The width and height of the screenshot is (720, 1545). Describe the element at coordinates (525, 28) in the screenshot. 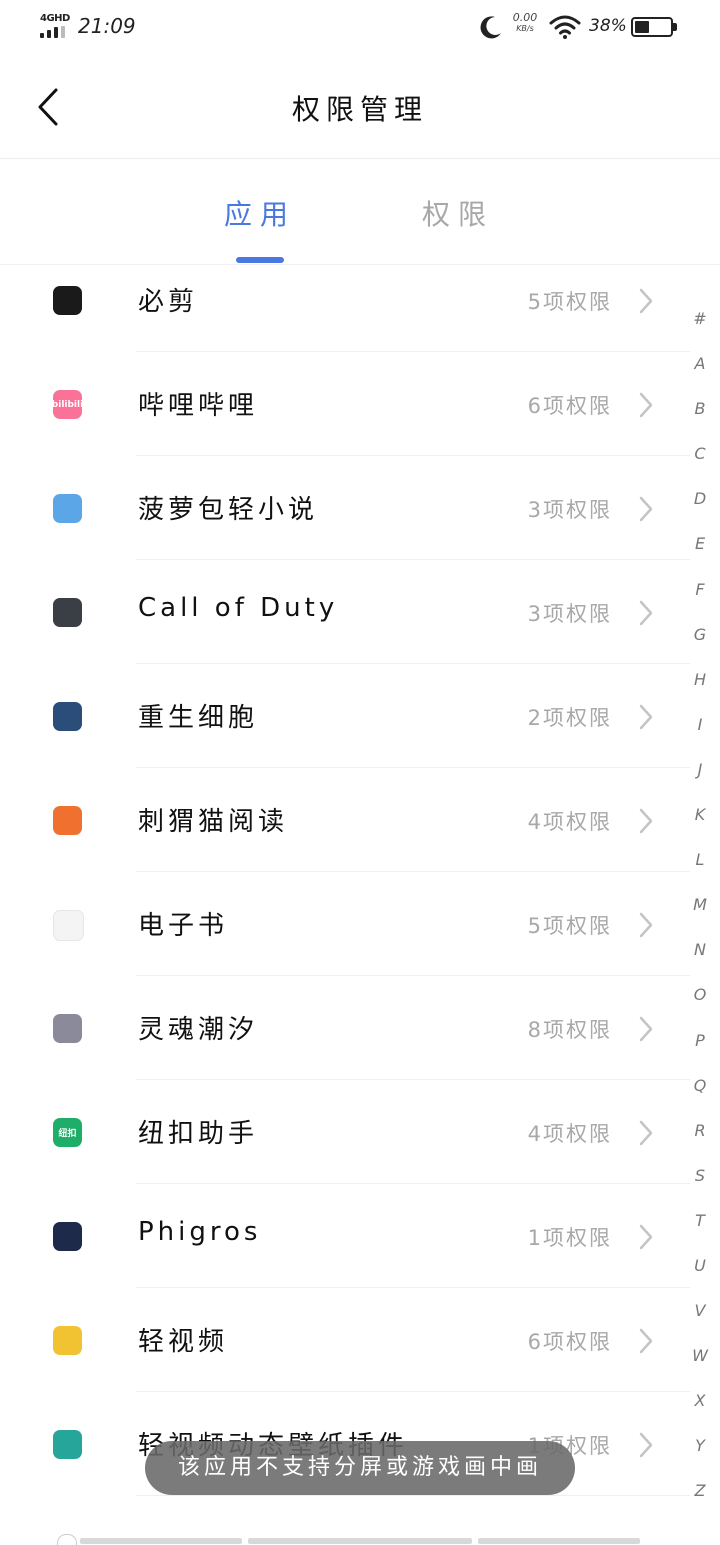

I see `speed-unit: KB/s` at that location.